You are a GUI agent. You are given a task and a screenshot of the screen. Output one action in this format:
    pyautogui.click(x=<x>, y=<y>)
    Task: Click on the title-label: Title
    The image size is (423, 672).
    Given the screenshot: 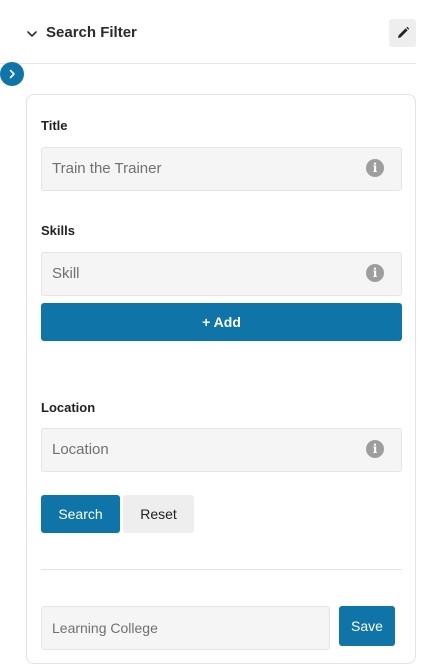 What is the action you would take?
    pyautogui.click(x=54, y=125)
    